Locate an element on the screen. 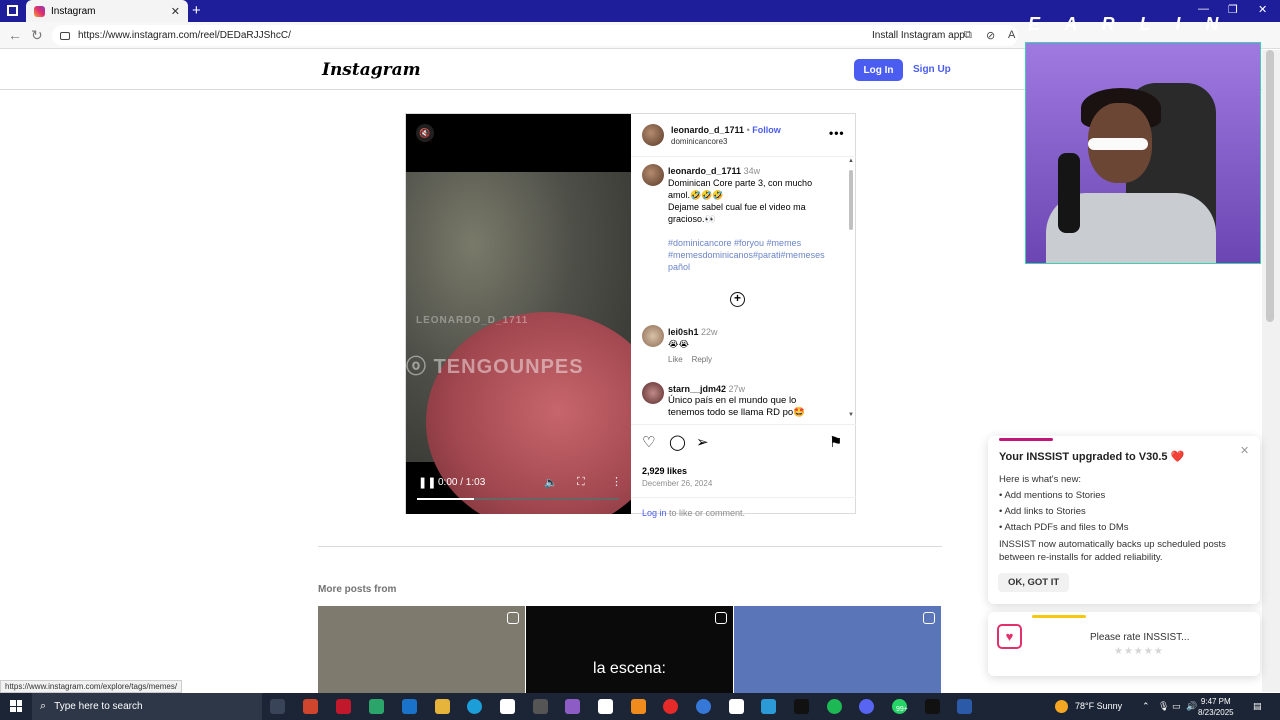  spotify-icon is located at coordinates (834, 706).